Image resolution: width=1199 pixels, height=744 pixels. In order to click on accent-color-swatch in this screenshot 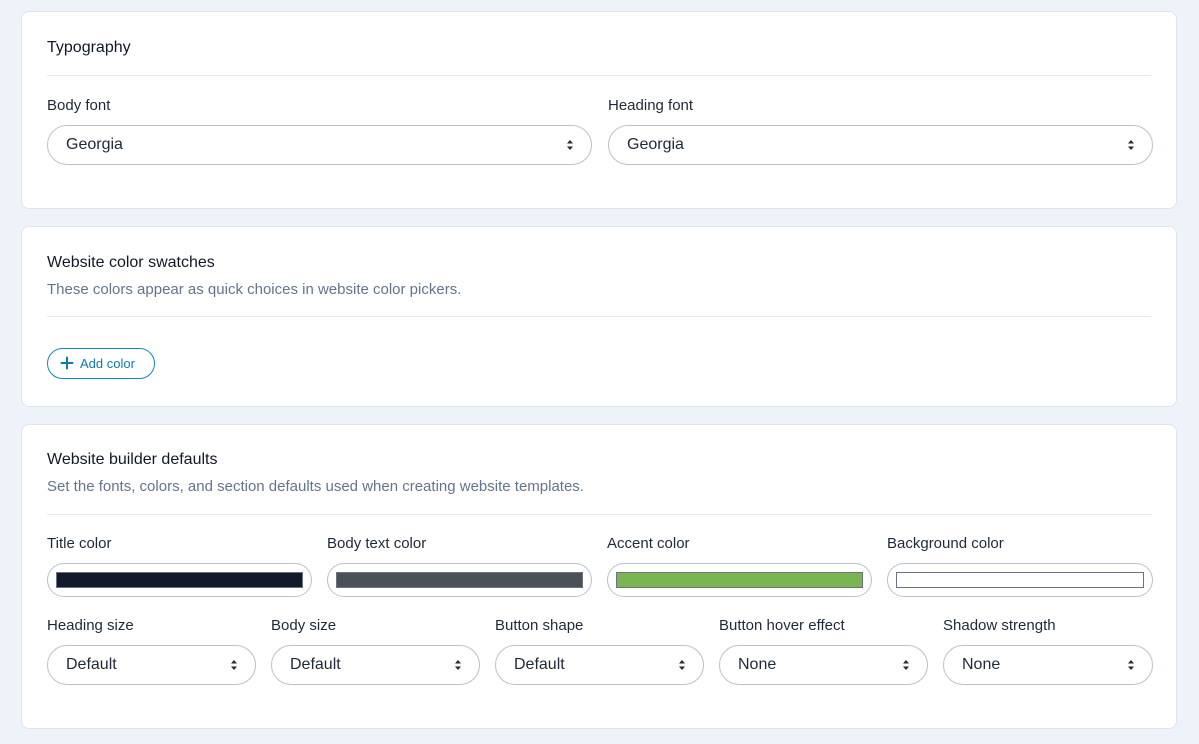, I will do `click(739, 580)`.